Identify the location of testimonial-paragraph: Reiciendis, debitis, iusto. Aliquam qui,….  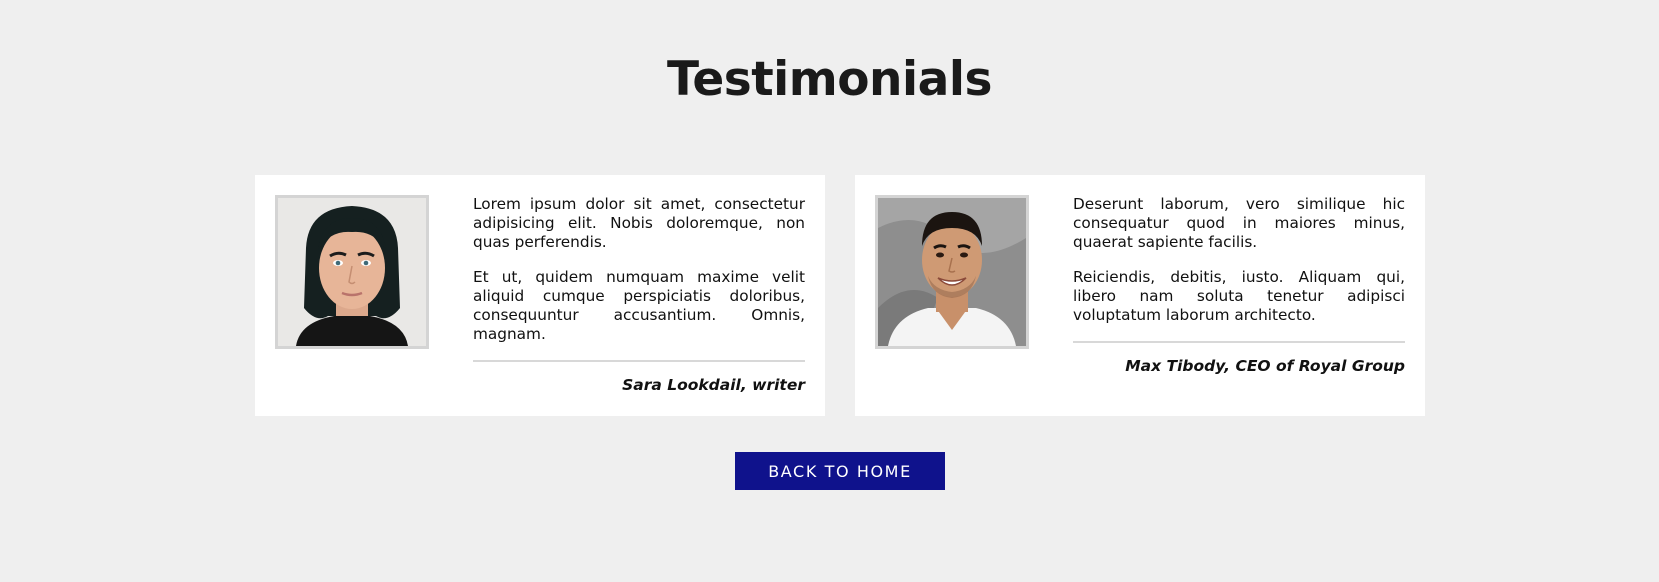
(1239, 296).